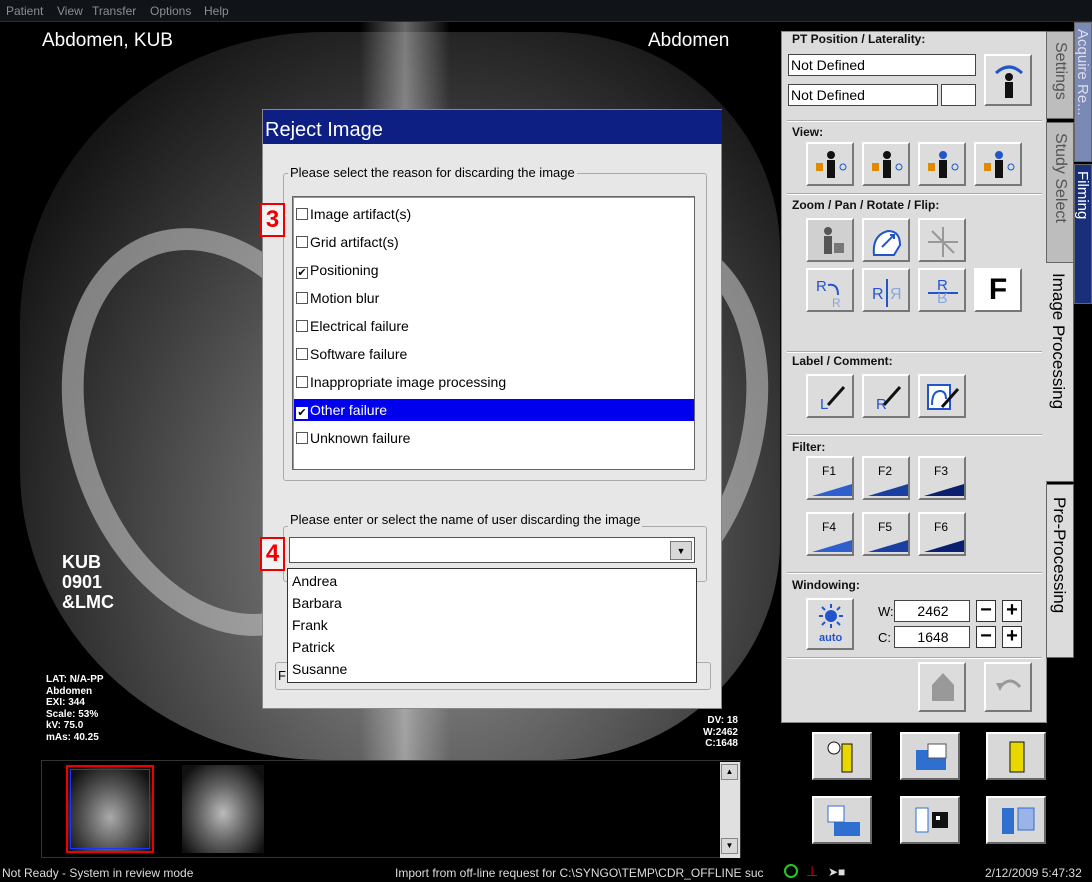 This screenshot has width=1092, height=882. I want to click on reason-item: Motion blur, so click(494, 298).